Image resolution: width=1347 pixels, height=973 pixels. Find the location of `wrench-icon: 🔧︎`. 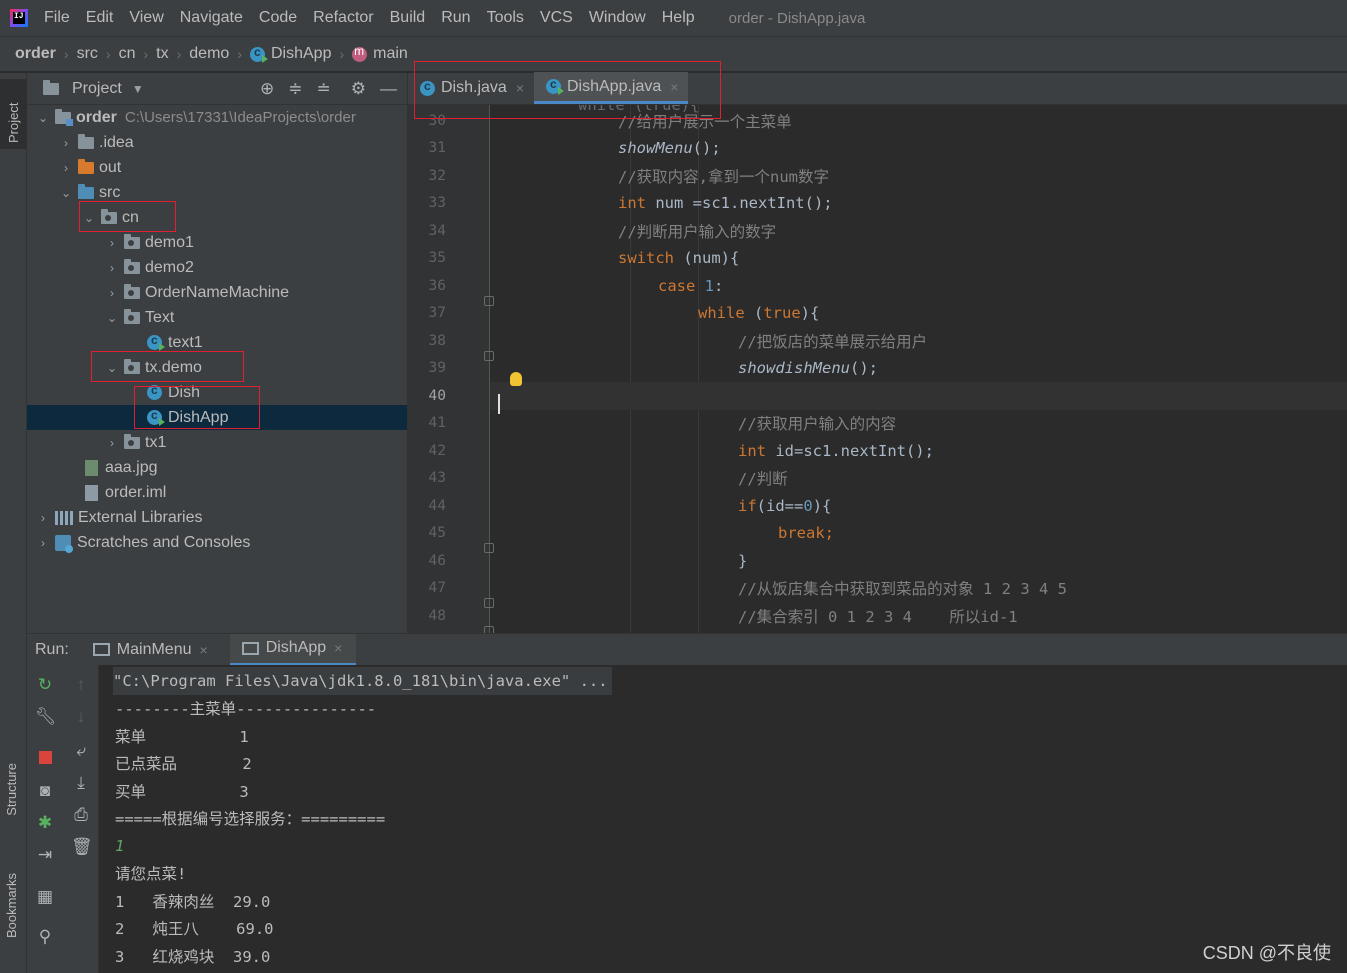

wrench-icon: 🔧︎ is located at coordinates (46, 717).